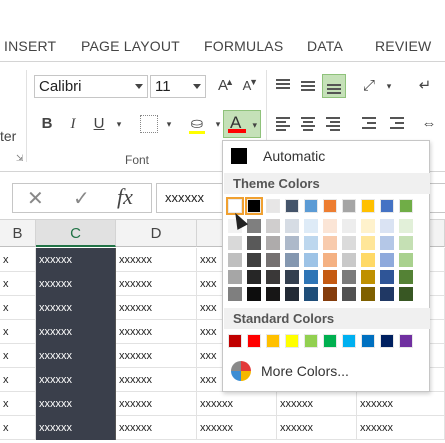 The height and width of the screenshot is (443, 445). I want to click on underline-button: U, so click(99, 124).